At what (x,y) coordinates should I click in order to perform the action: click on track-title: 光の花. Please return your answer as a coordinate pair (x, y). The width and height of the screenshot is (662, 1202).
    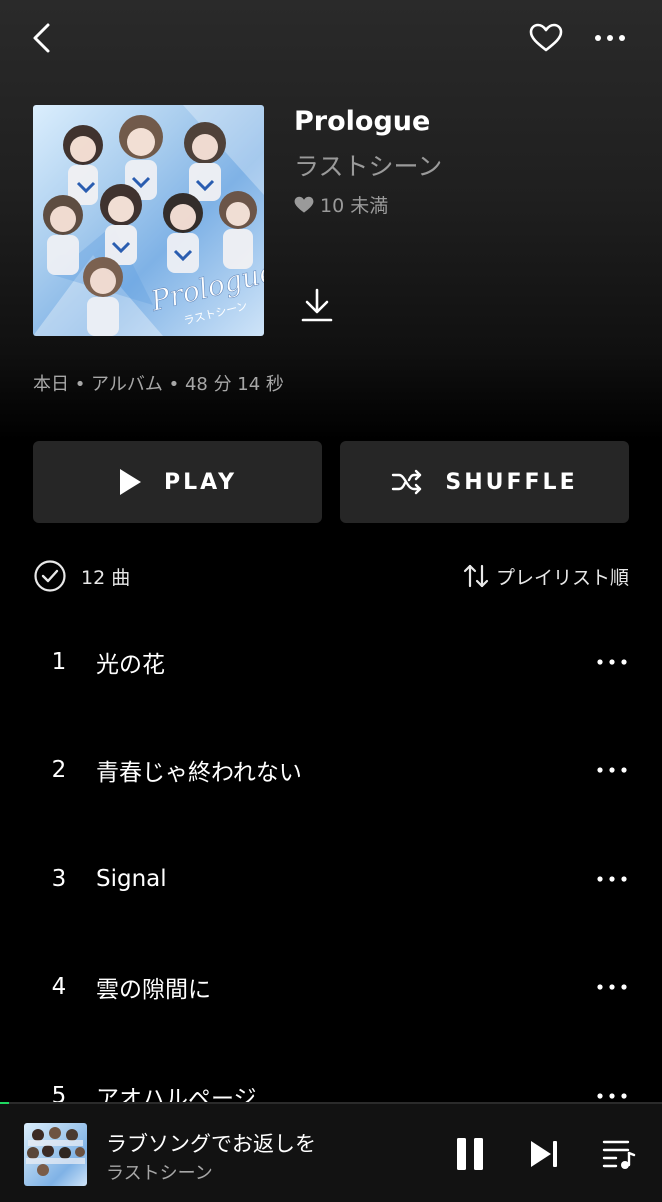
    Looking at the image, I should click on (130, 665).